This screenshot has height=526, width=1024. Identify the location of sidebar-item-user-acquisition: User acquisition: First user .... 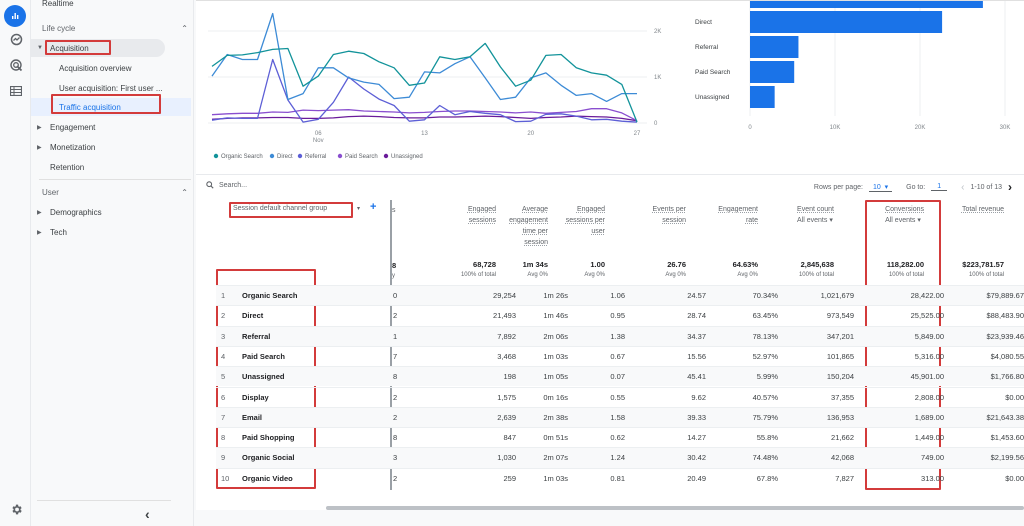
(111, 88).